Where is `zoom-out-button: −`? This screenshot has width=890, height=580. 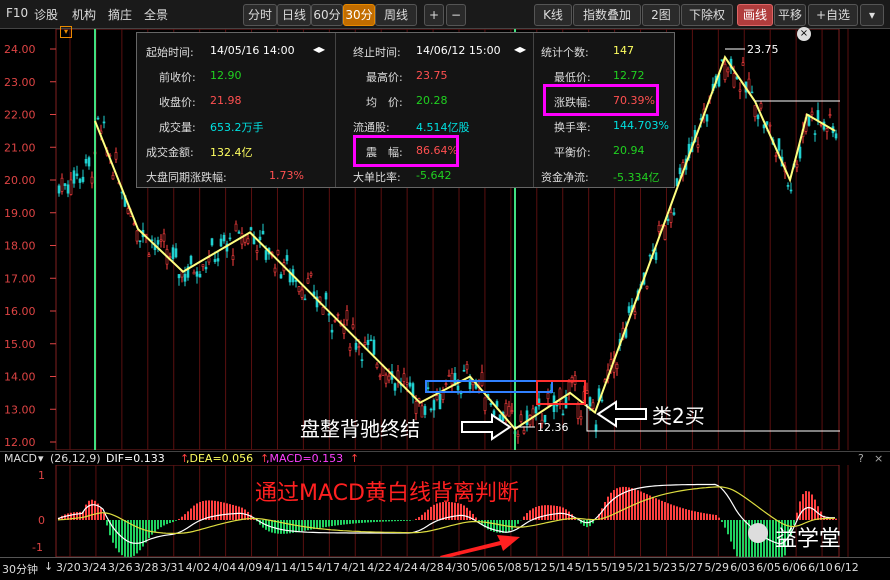
zoom-out-button: − is located at coordinates (456, 15).